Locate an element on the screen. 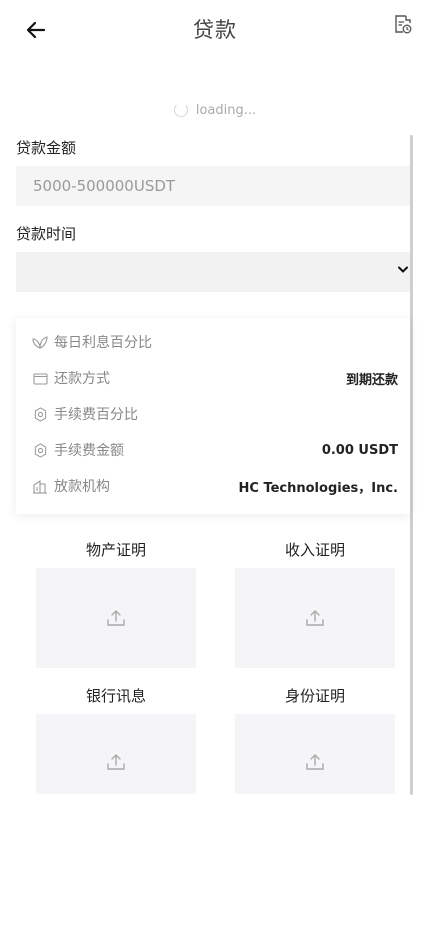 The width and height of the screenshot is (430, 932). amount-field is located at coordinates (213, 186).